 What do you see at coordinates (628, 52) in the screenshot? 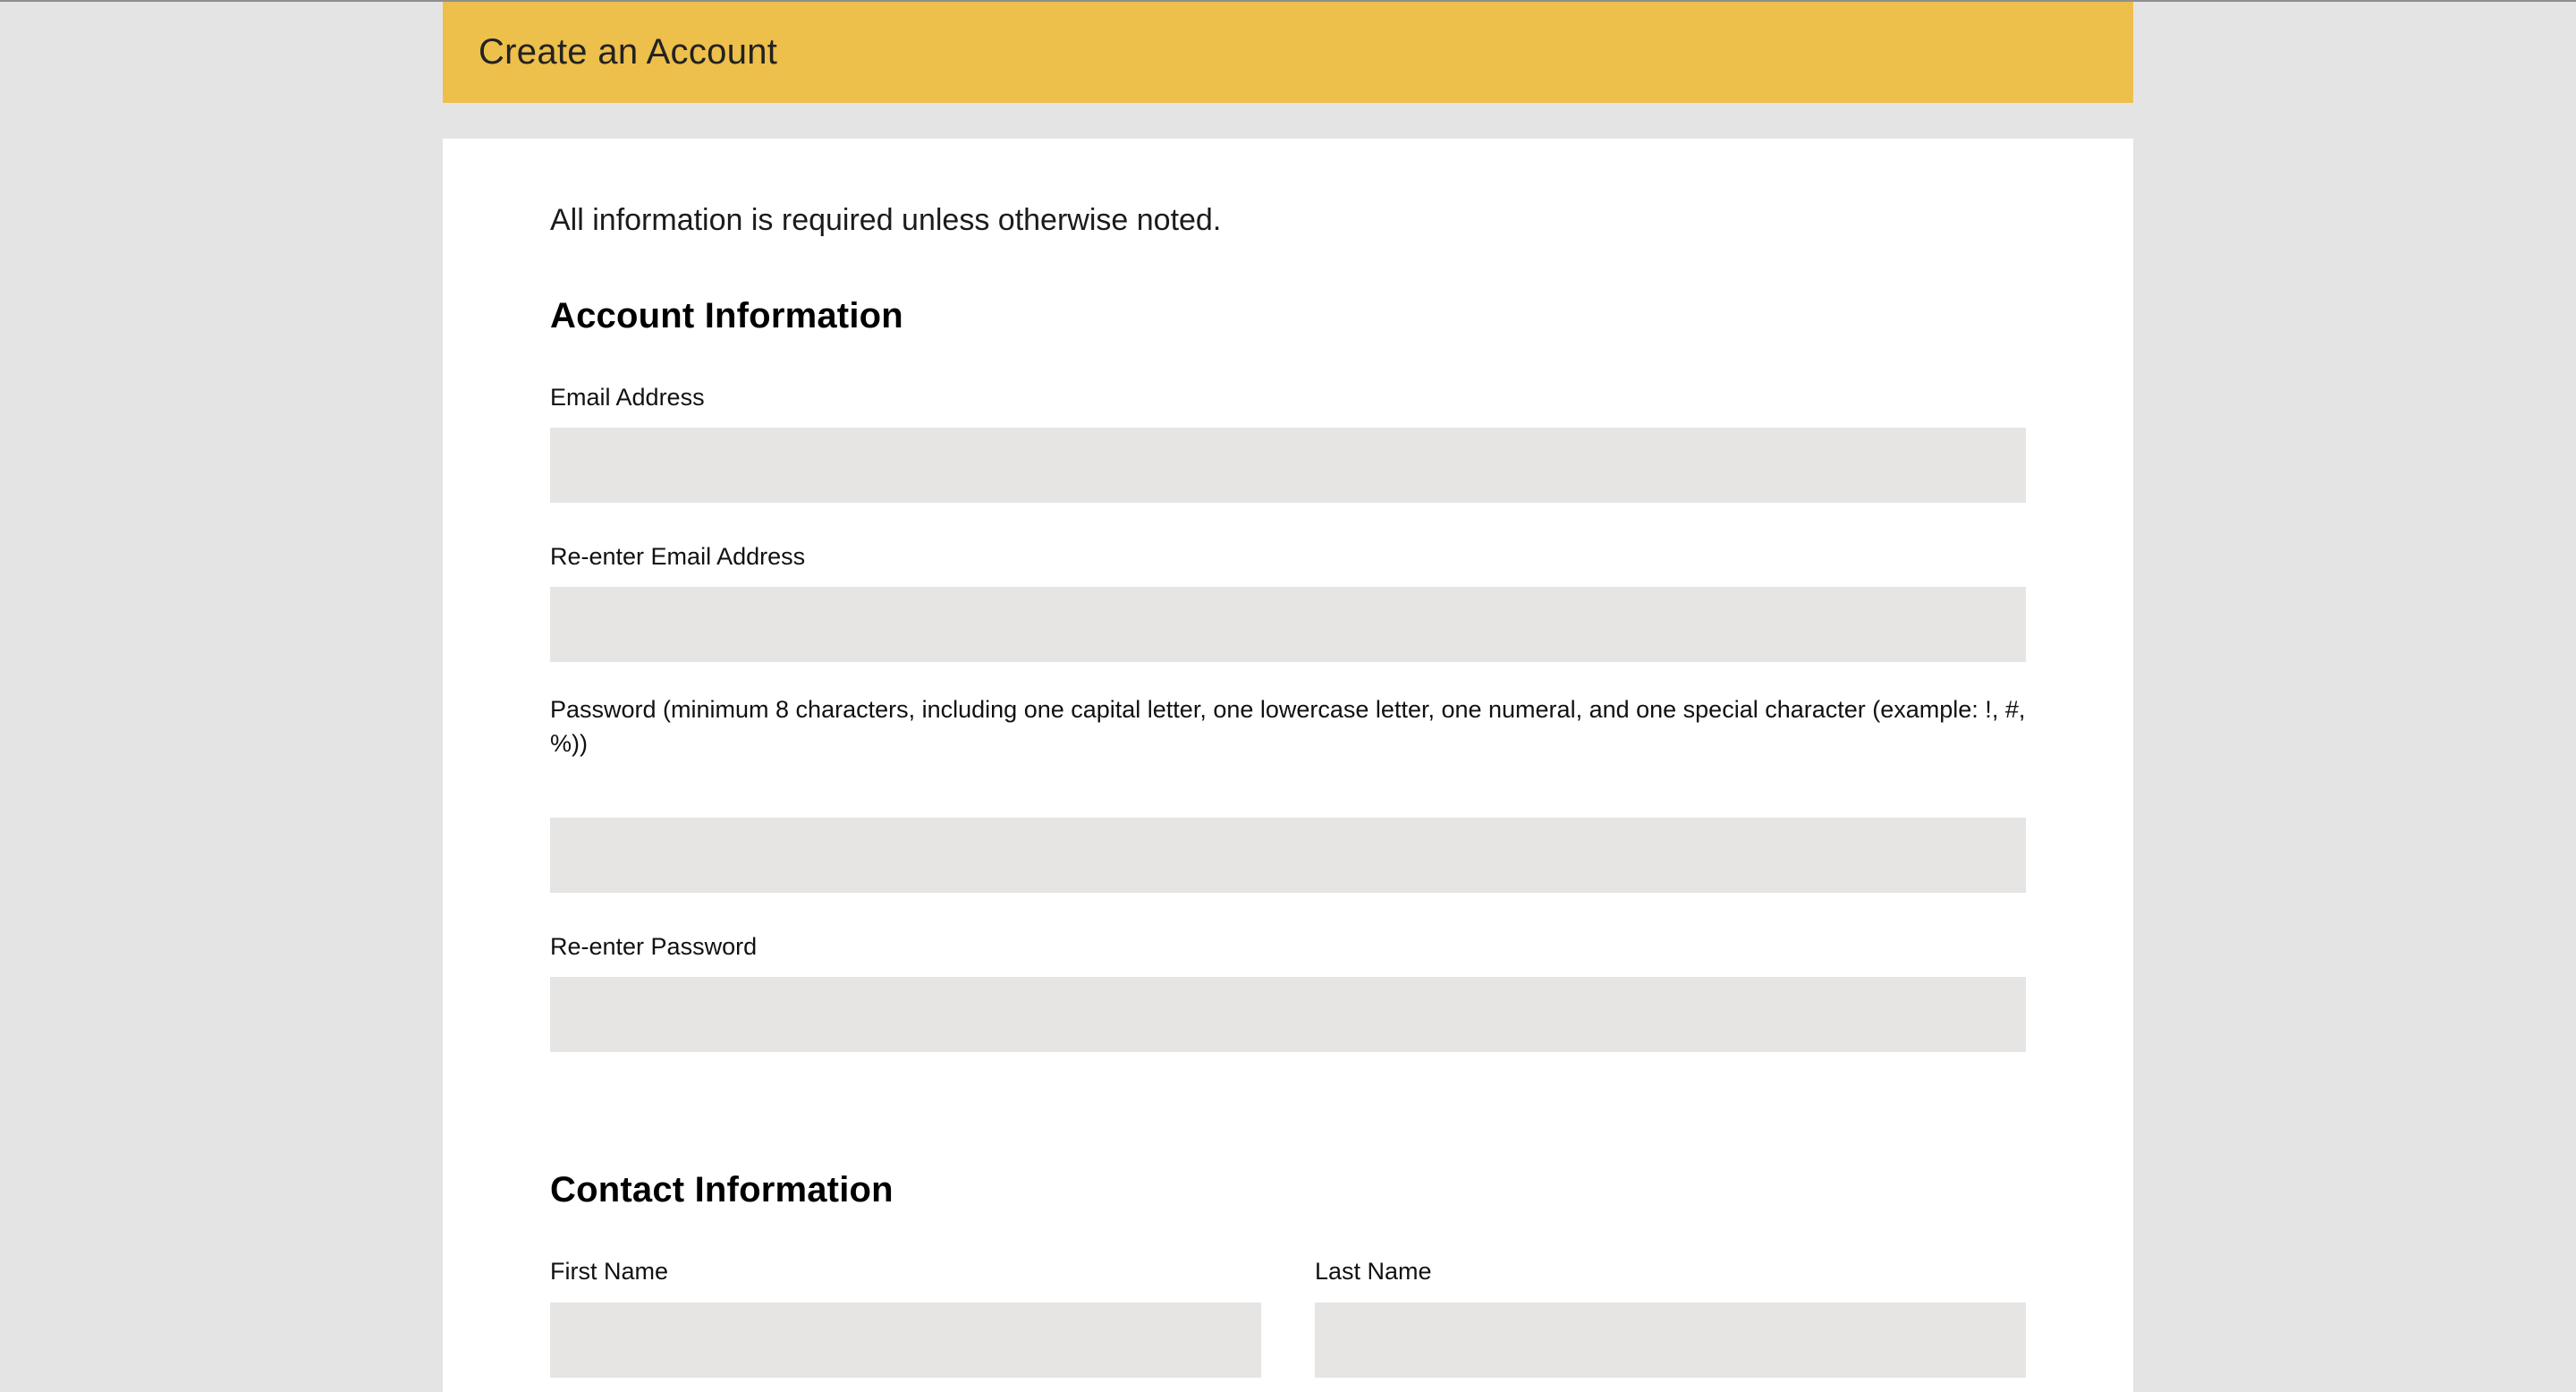
I see `page-title: Create an Account` at bounding box center [628, 52].